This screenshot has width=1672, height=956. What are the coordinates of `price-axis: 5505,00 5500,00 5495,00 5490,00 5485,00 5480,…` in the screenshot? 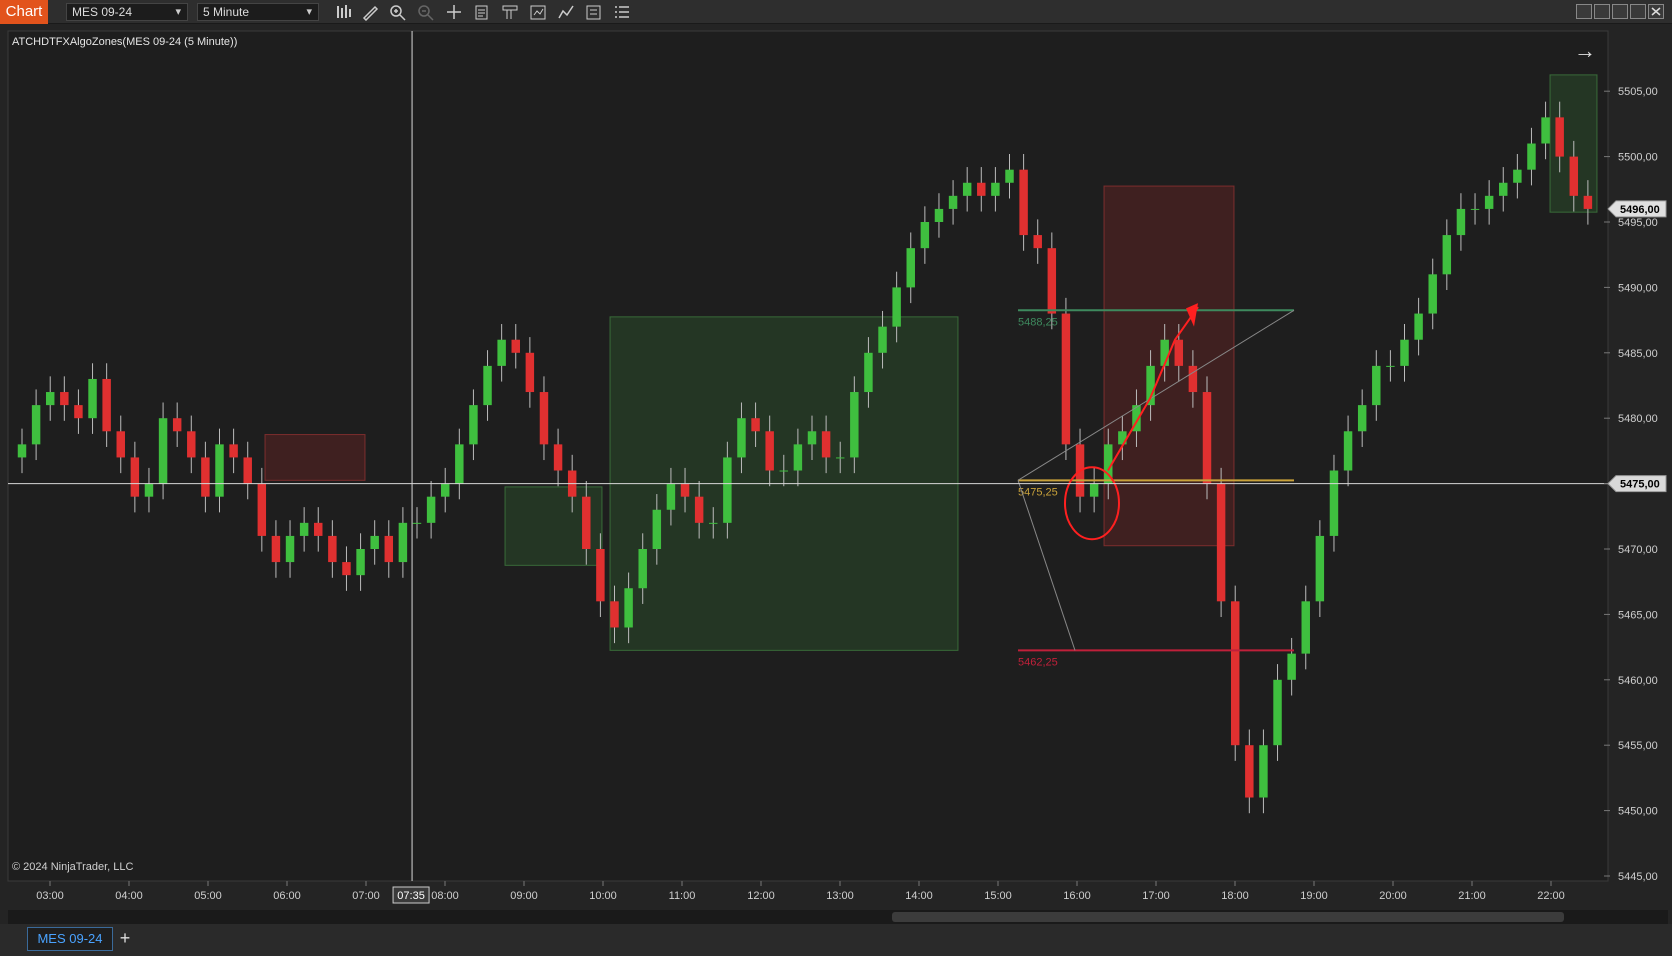 It's located at (1635, 484).